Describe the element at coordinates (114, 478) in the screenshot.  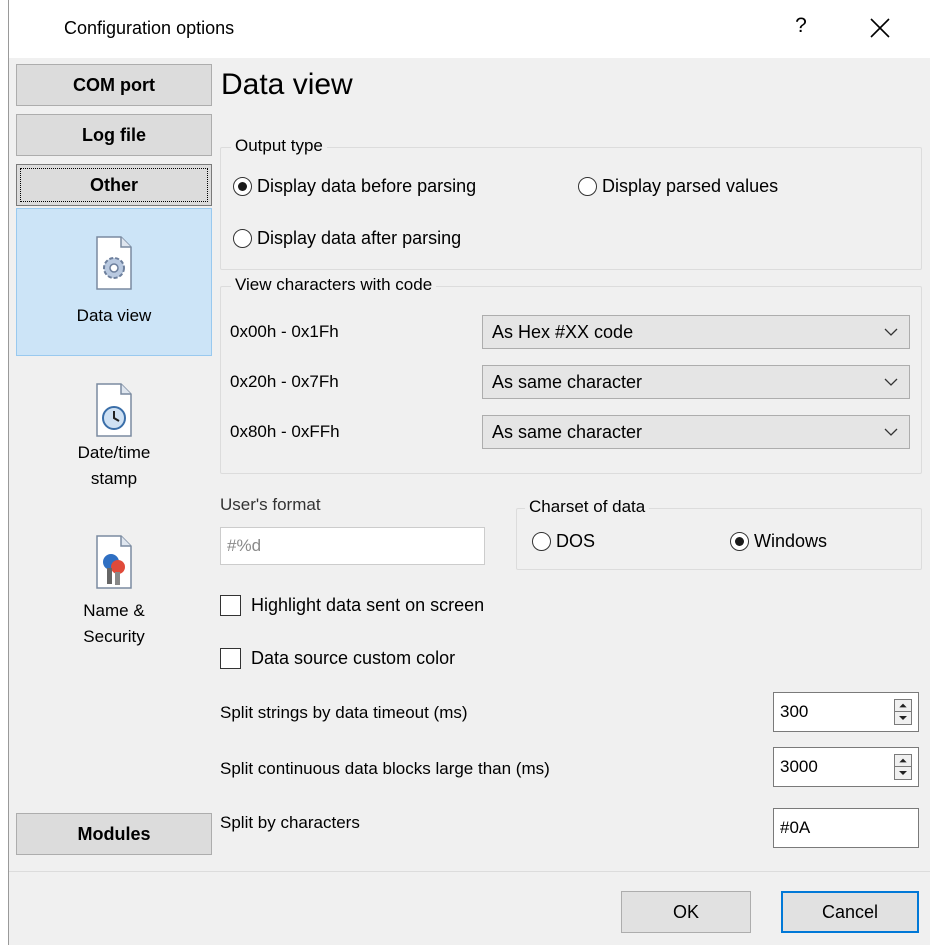
I see `nav-item-label-line2: stamp` at that location.